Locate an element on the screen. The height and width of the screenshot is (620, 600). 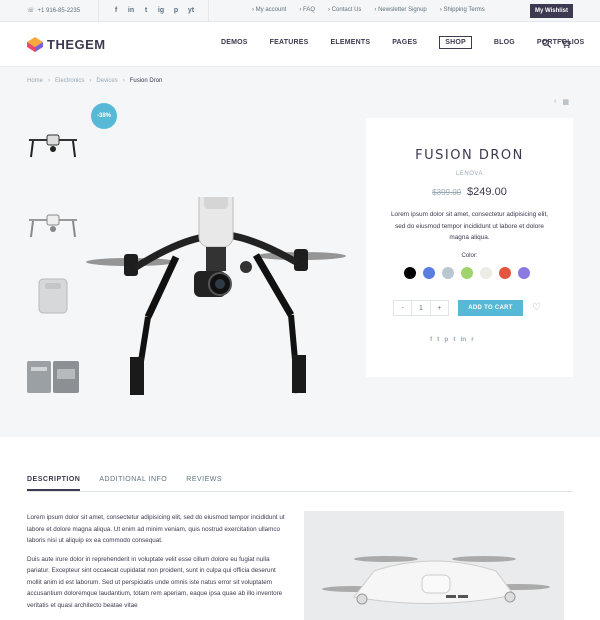
product-navigation: ‹ ▦ is located at coordinates (561, 102).